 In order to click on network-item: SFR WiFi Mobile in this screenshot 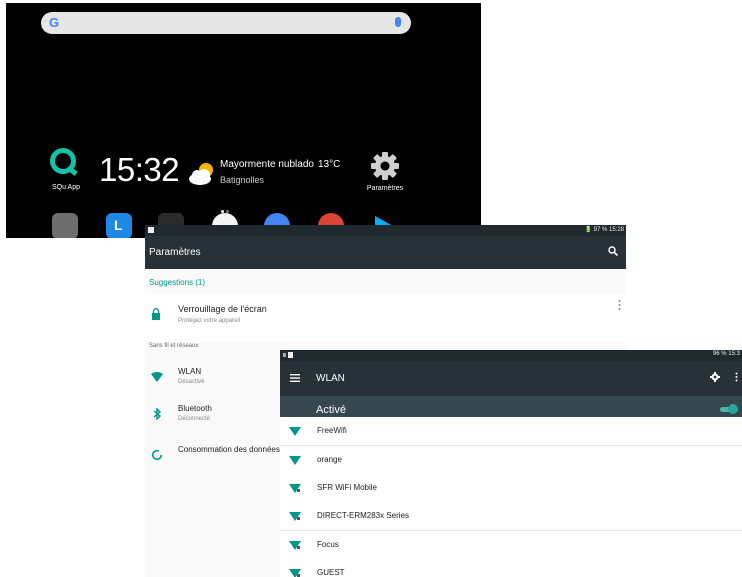, I will do `click(511, 488)`.